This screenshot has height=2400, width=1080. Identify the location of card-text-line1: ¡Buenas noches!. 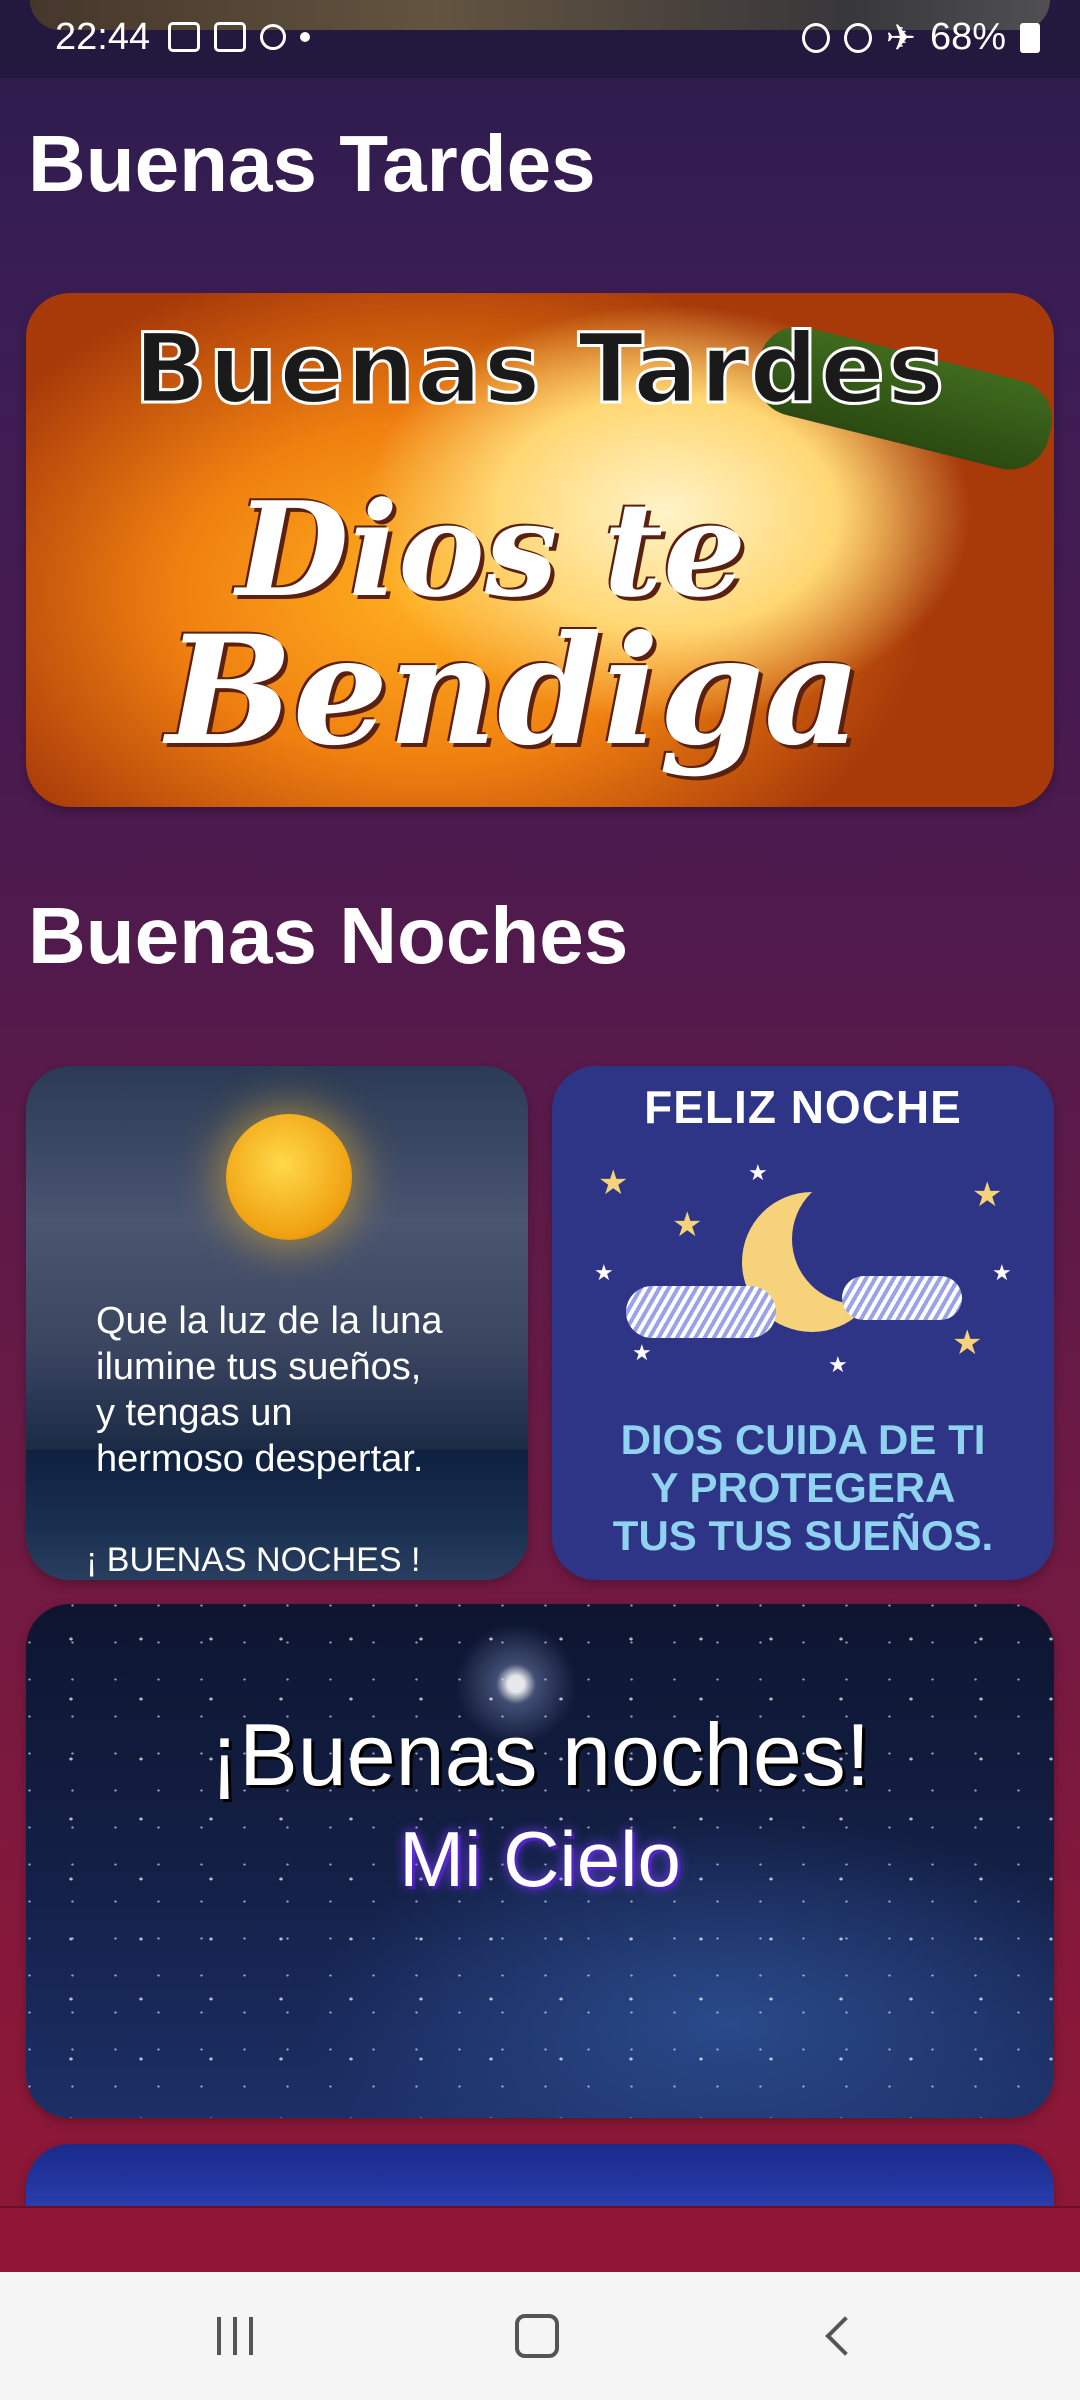
(540, 1754).